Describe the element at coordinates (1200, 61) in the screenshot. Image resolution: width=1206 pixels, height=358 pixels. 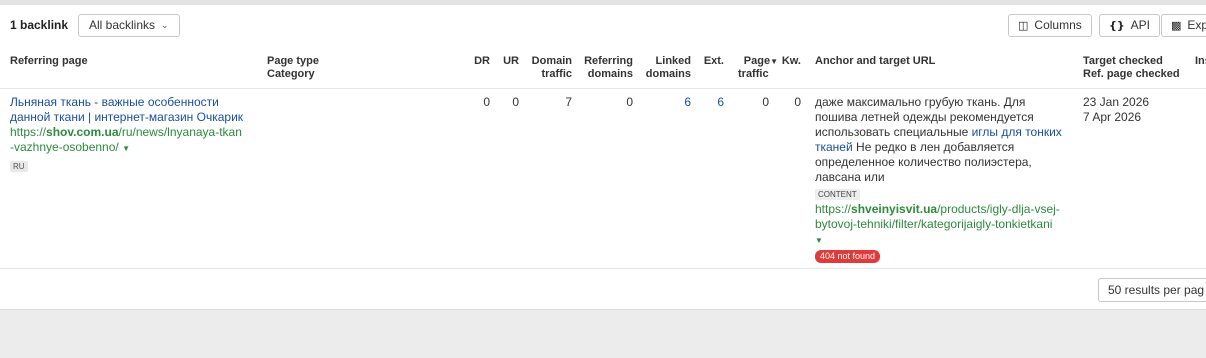
I see `header-ins: Ins` at that location.